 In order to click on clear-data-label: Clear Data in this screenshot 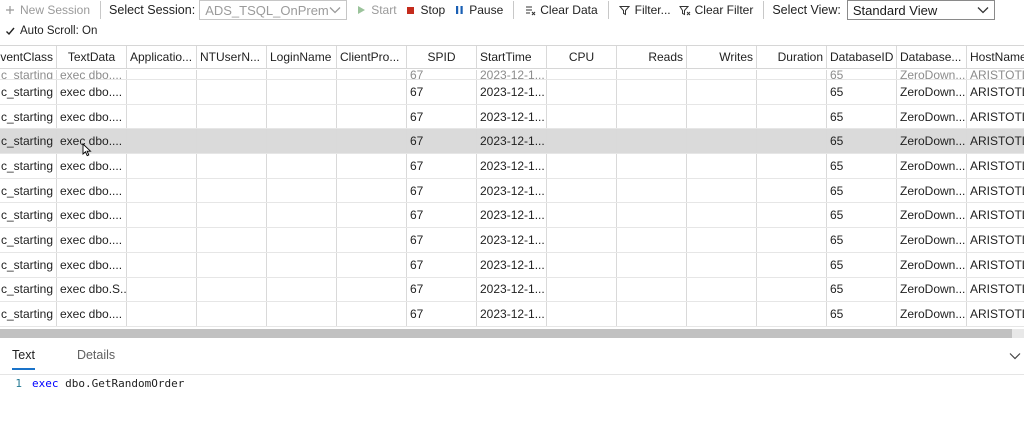, I will do `click(569, 10)`.